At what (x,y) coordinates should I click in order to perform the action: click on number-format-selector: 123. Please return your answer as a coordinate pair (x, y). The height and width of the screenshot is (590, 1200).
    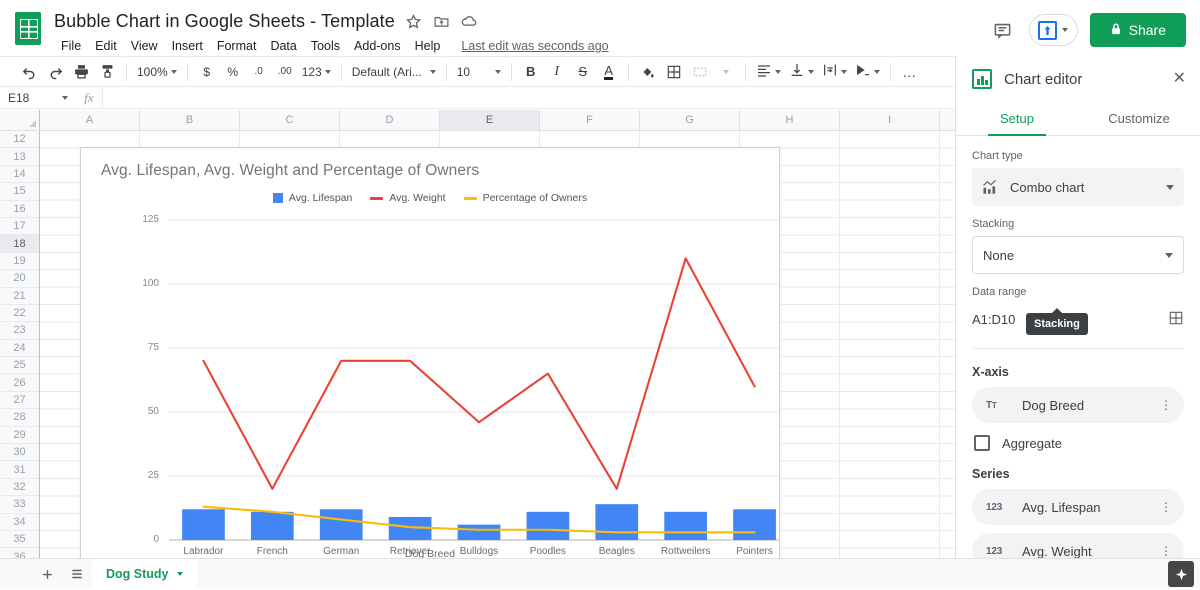
    Looking at the image, I should click on (316, 72).